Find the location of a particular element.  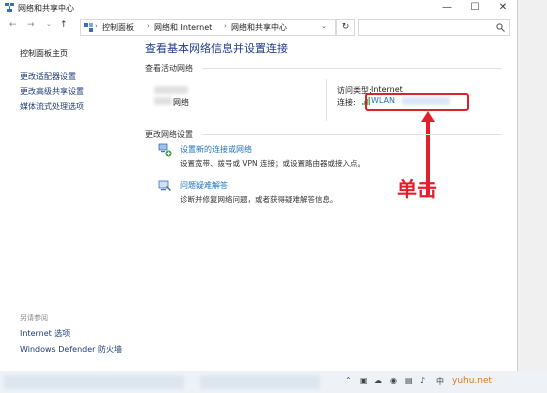

change-settings-heading: 更改网络设置 is located at coordinates (169, 134).